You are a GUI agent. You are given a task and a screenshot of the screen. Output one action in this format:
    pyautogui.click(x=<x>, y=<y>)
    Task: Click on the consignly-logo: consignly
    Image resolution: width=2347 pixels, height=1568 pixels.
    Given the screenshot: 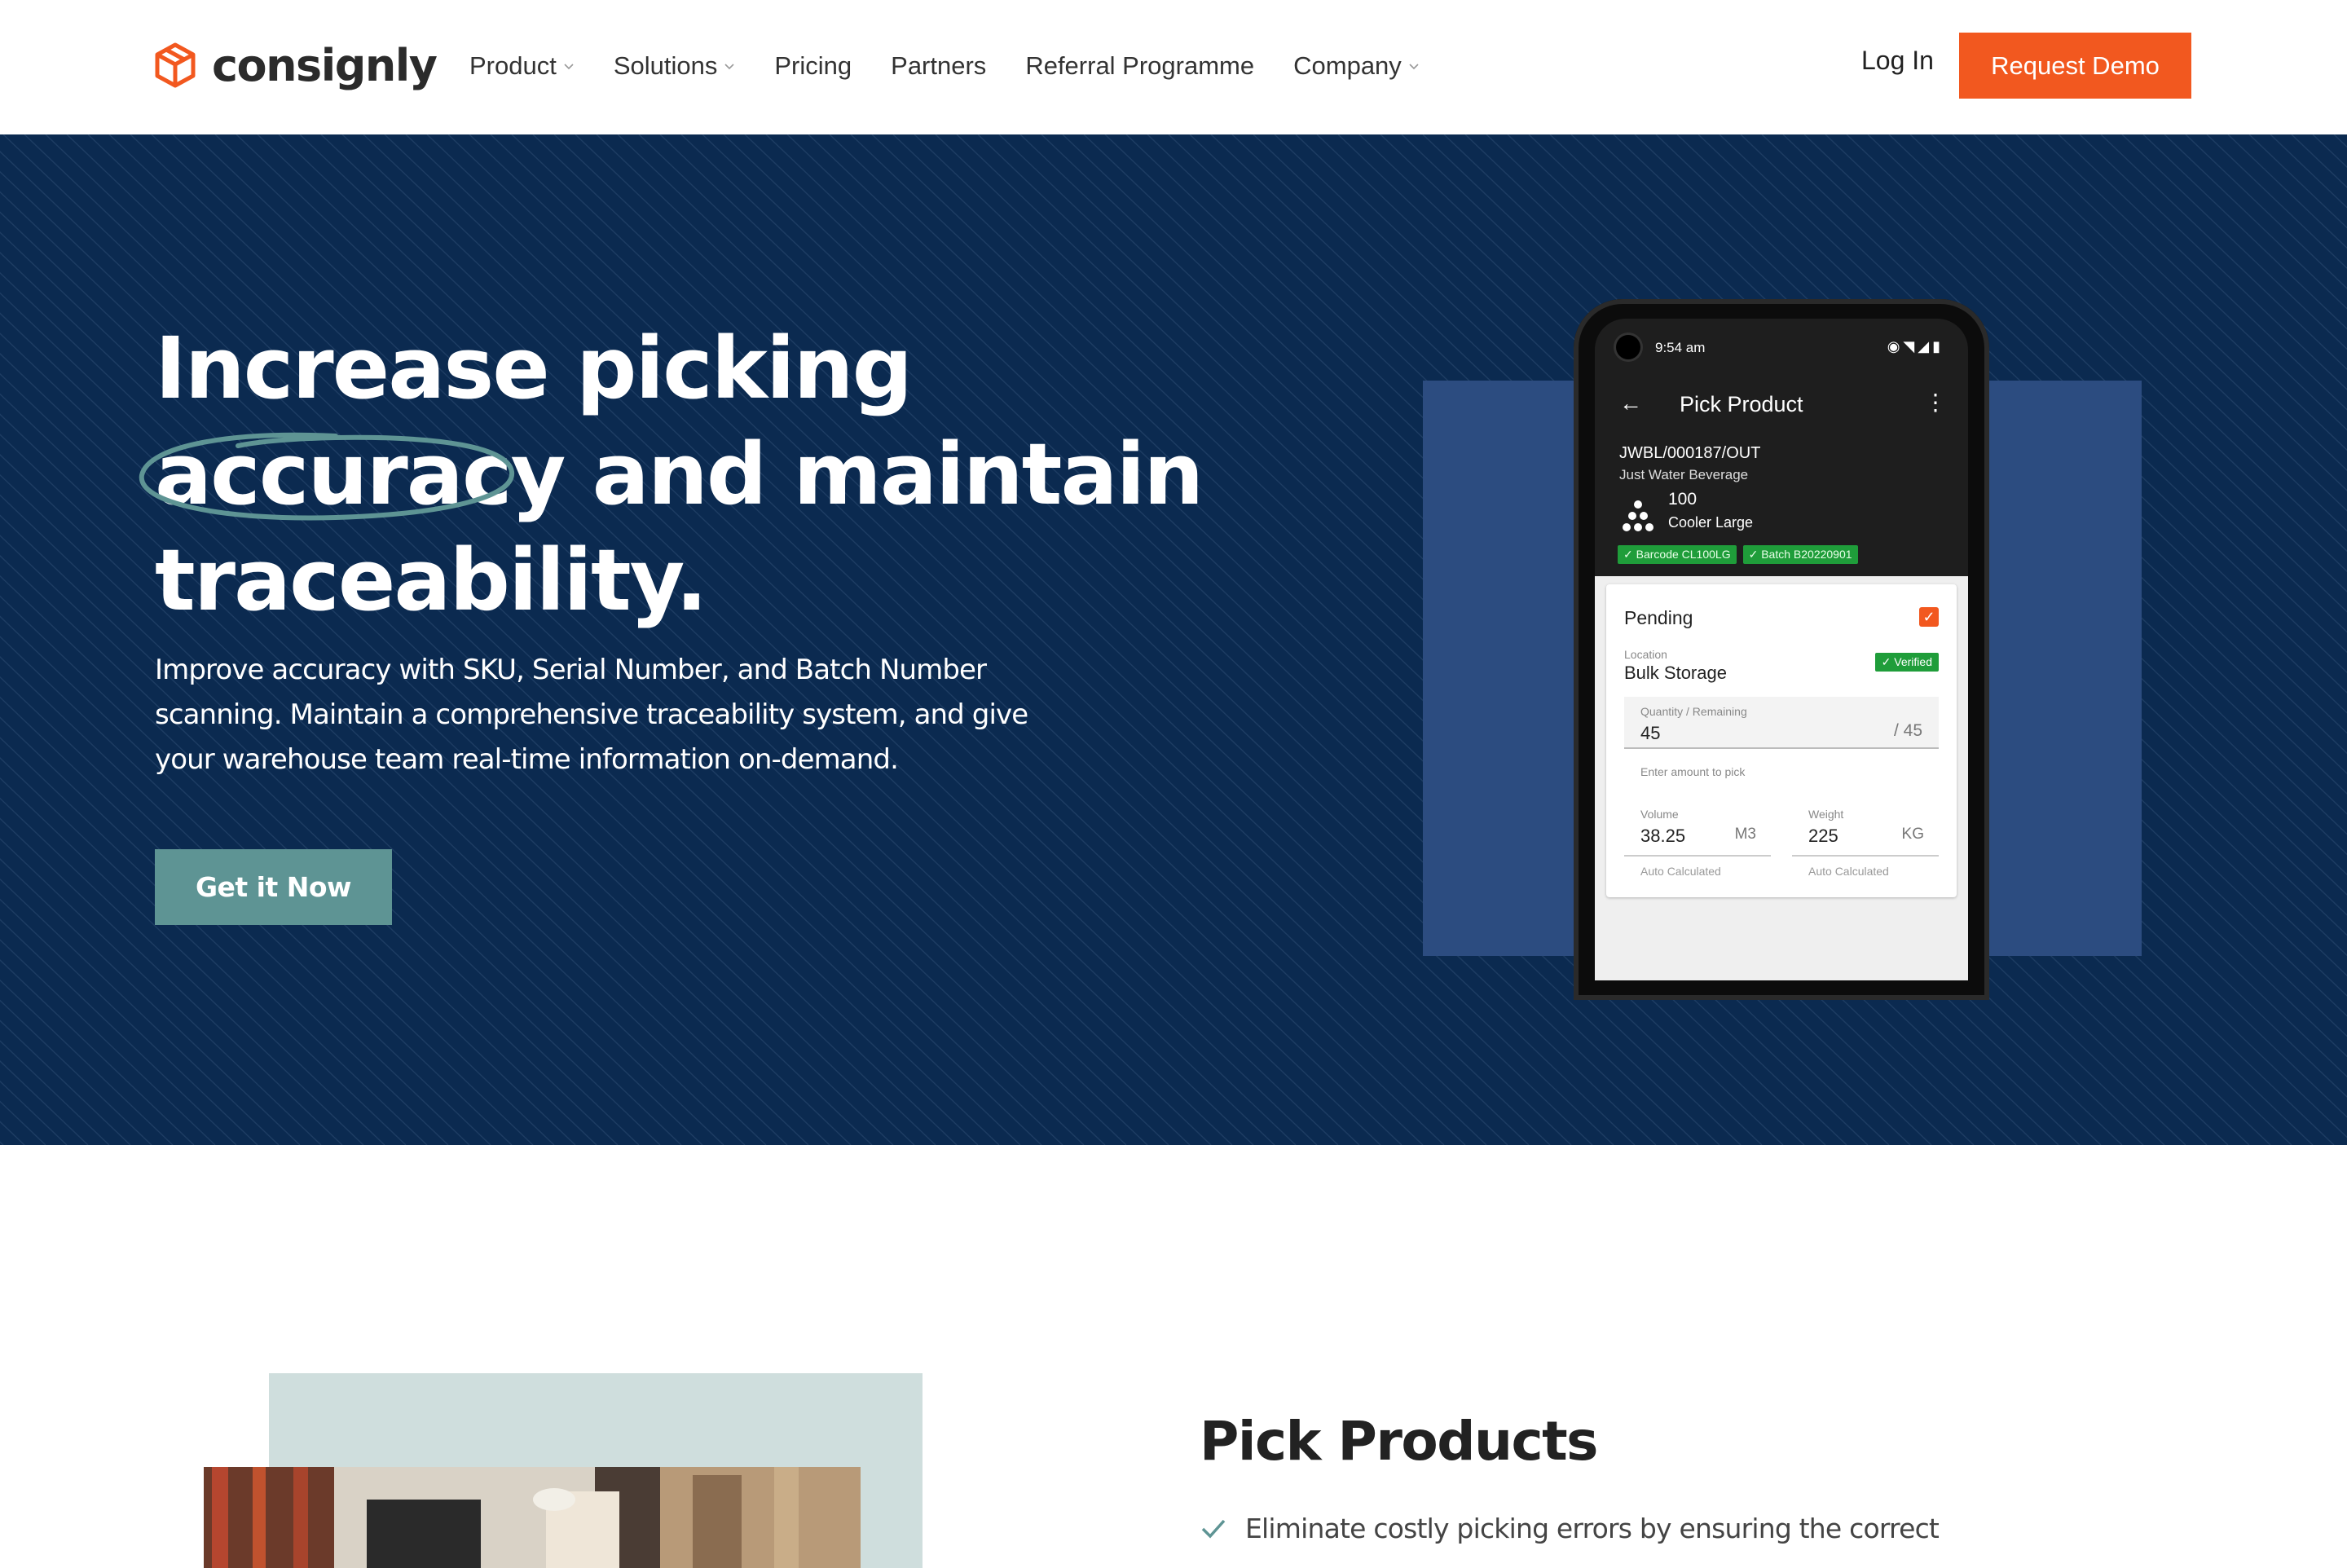 What is the action you would take?
    pyautogui.click(x=296, y=65)
    